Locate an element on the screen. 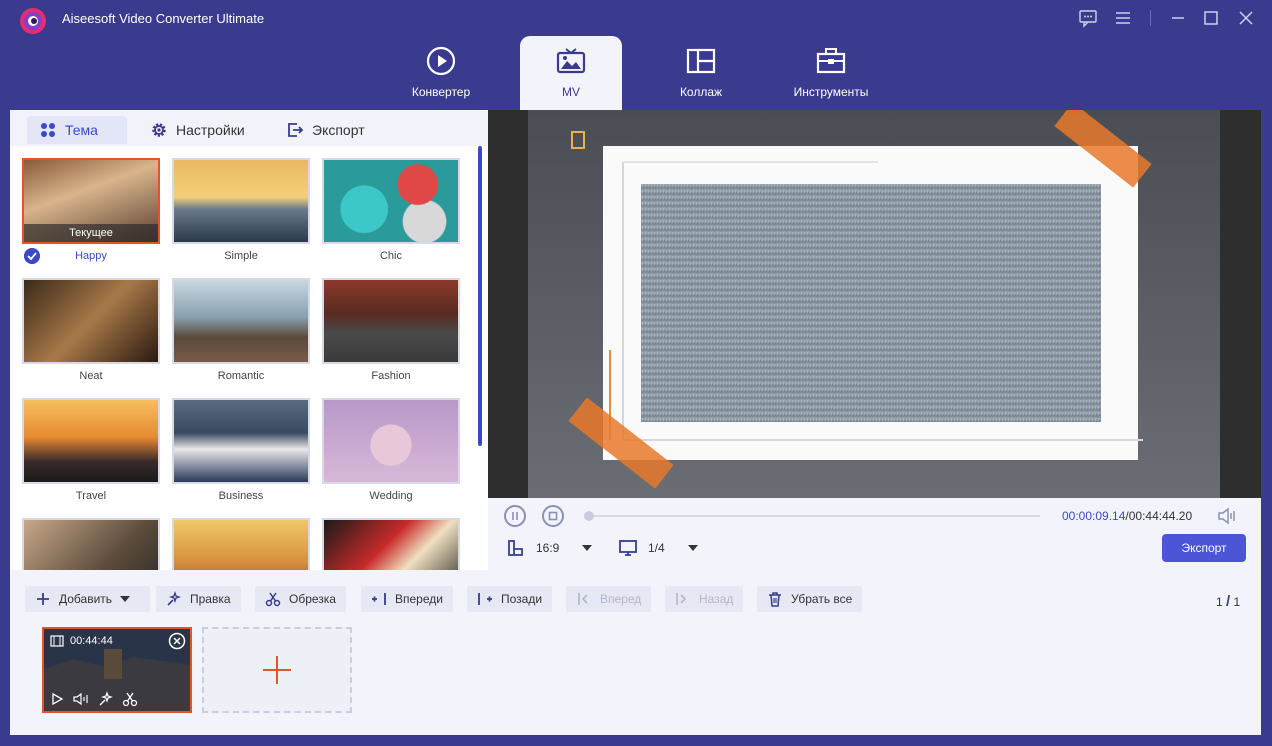  add-label: Добавить is located at coordinates (86, 599).